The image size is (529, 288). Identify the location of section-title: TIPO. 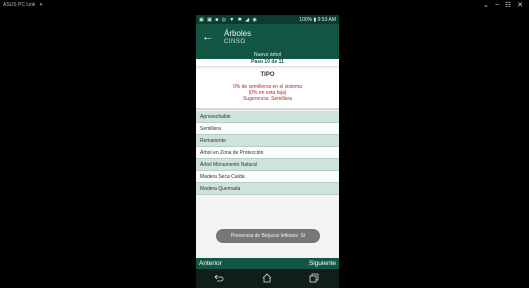
(267, 75).